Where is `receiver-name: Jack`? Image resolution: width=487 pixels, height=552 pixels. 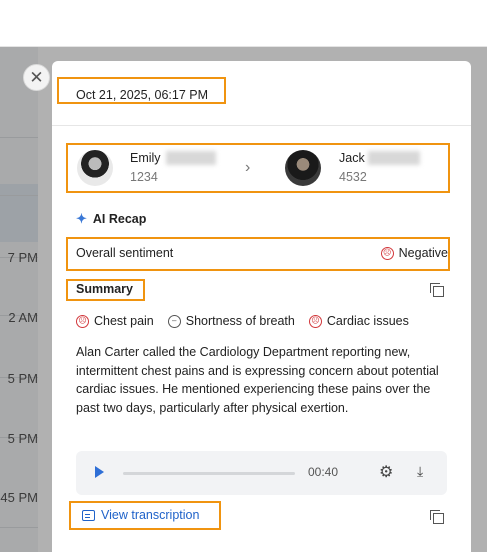
receiver-name: Jack is located at coordinates (352, 158).